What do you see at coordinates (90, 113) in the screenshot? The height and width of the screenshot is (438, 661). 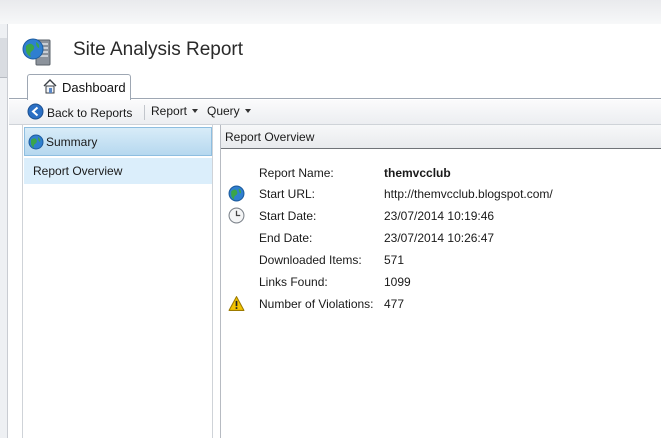 I see `back-to-reports-label: Back to Reports` at bounding box center [90, 113].